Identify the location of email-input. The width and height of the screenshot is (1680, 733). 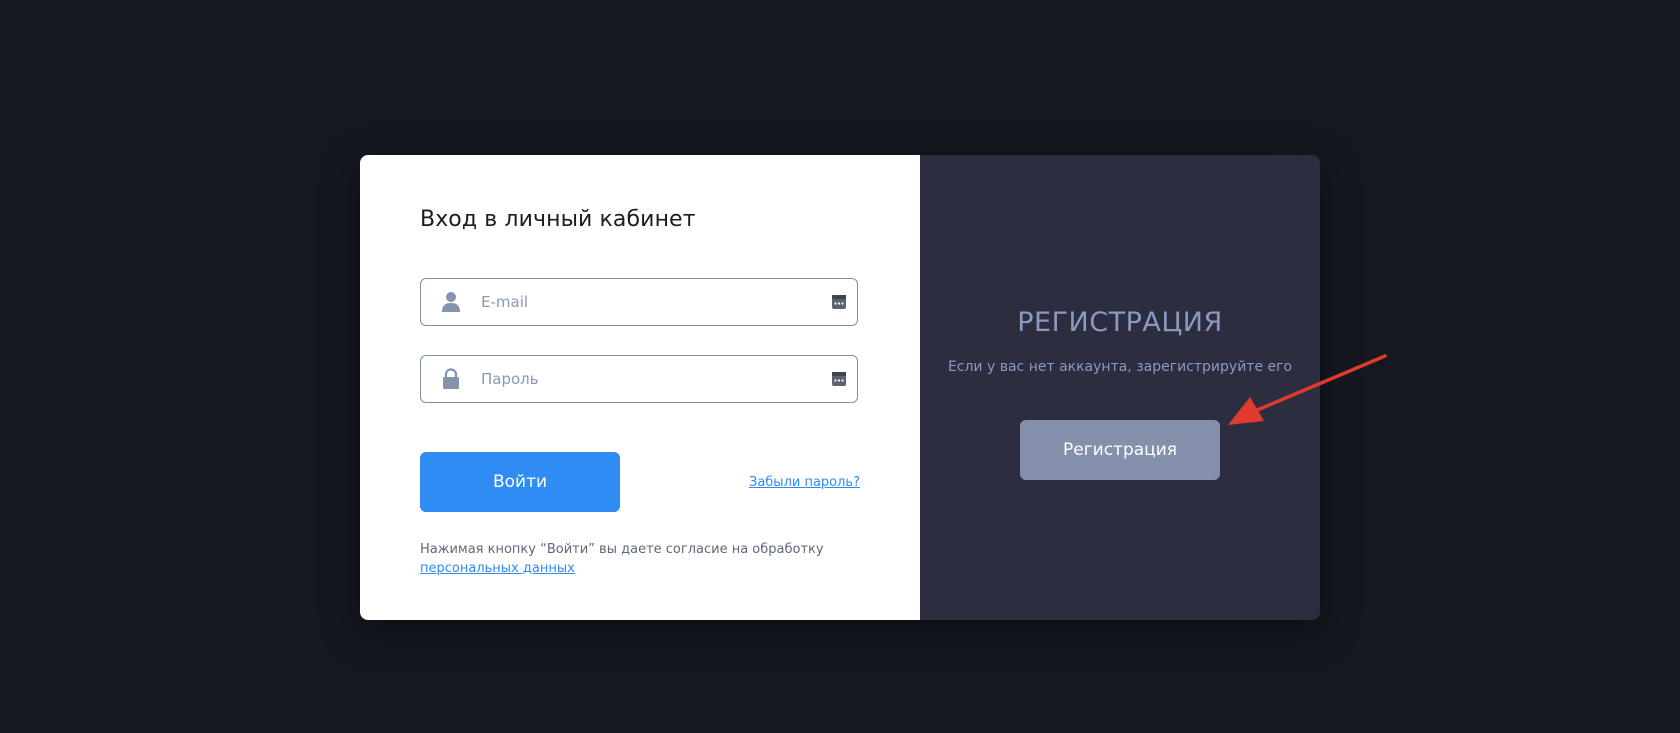
(655, 302).